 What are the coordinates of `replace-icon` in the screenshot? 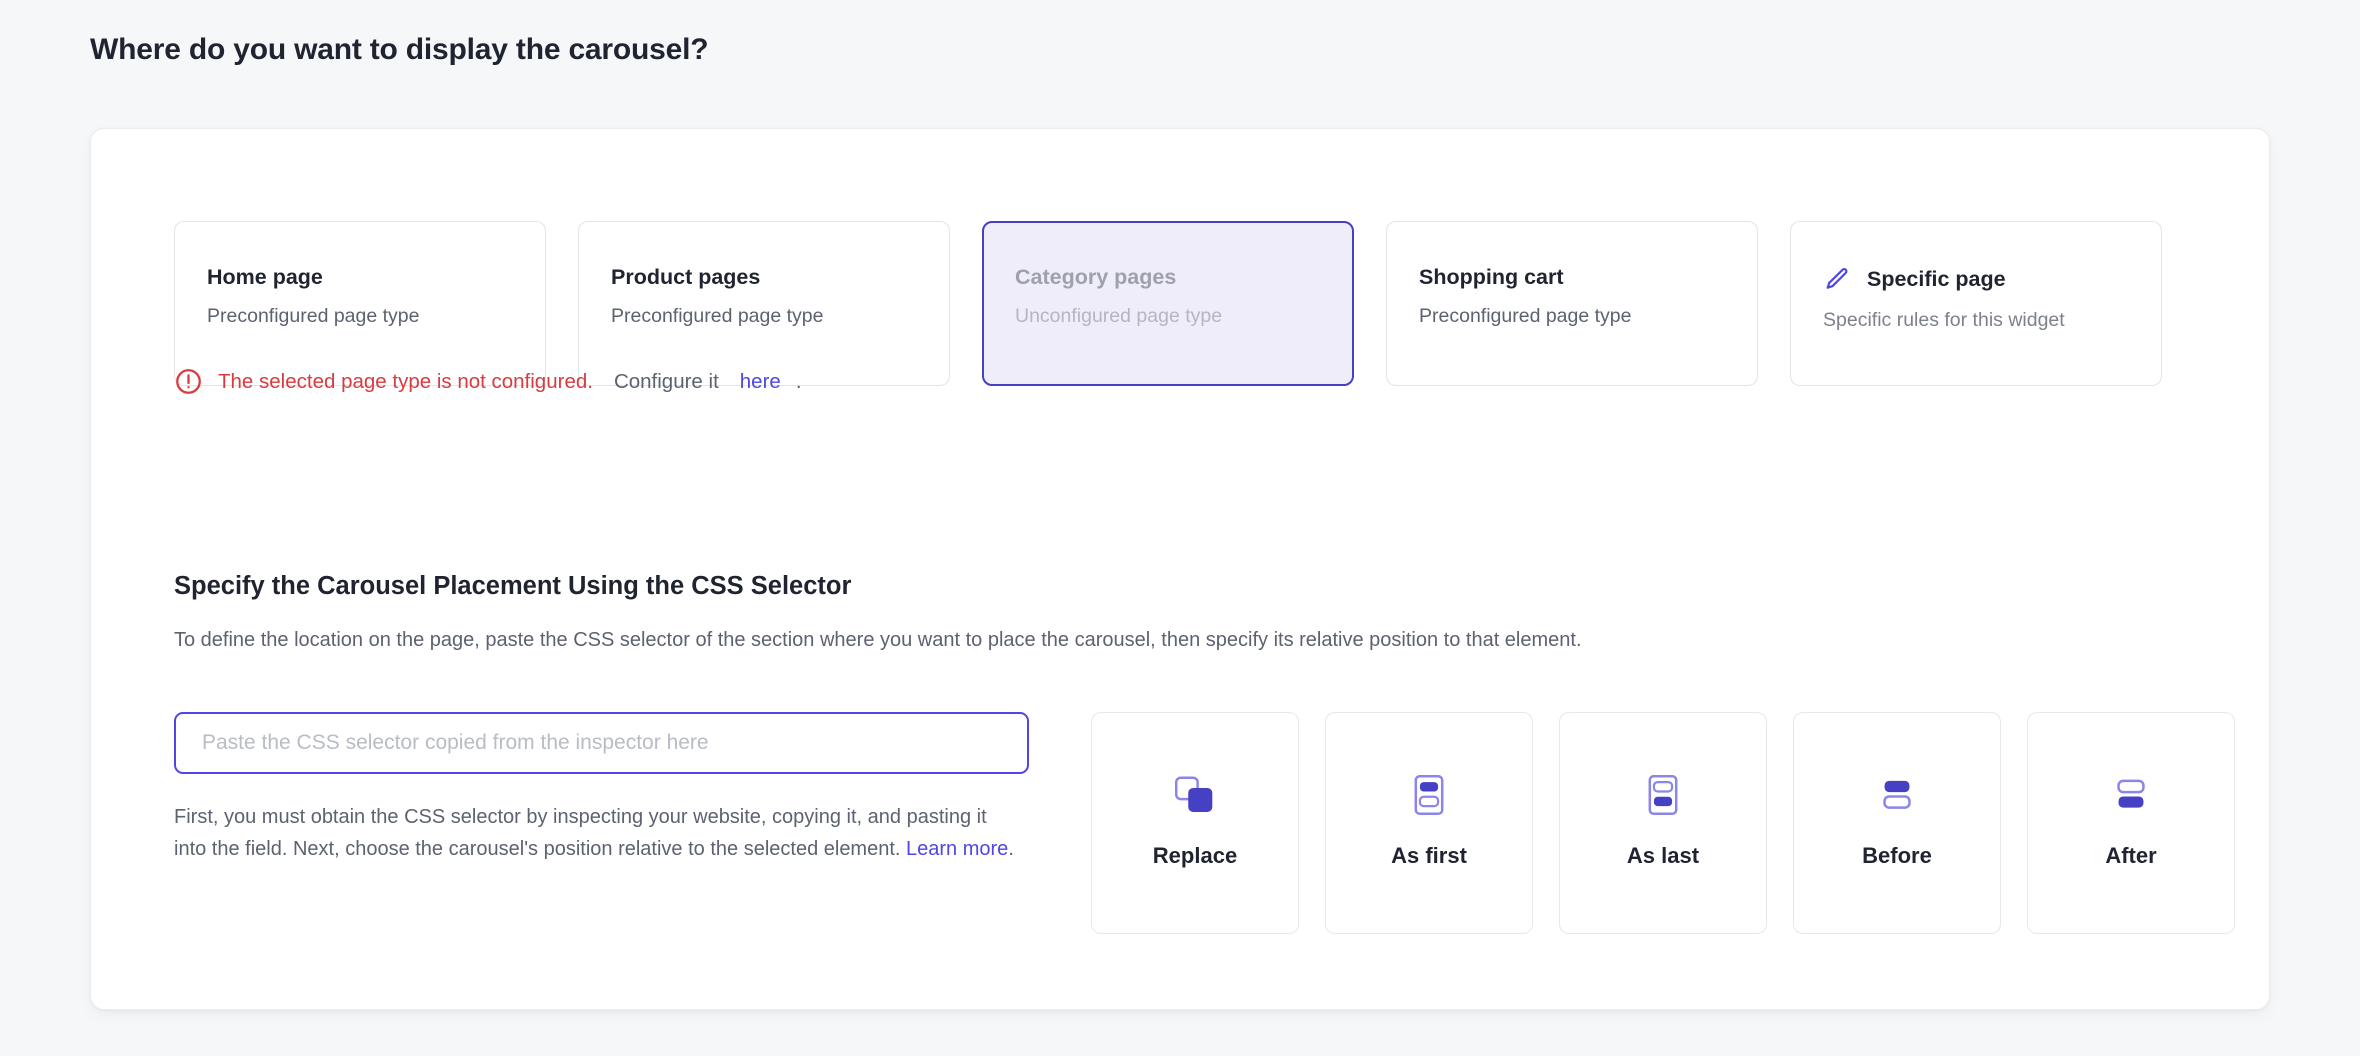 It's located at (1195, 795).